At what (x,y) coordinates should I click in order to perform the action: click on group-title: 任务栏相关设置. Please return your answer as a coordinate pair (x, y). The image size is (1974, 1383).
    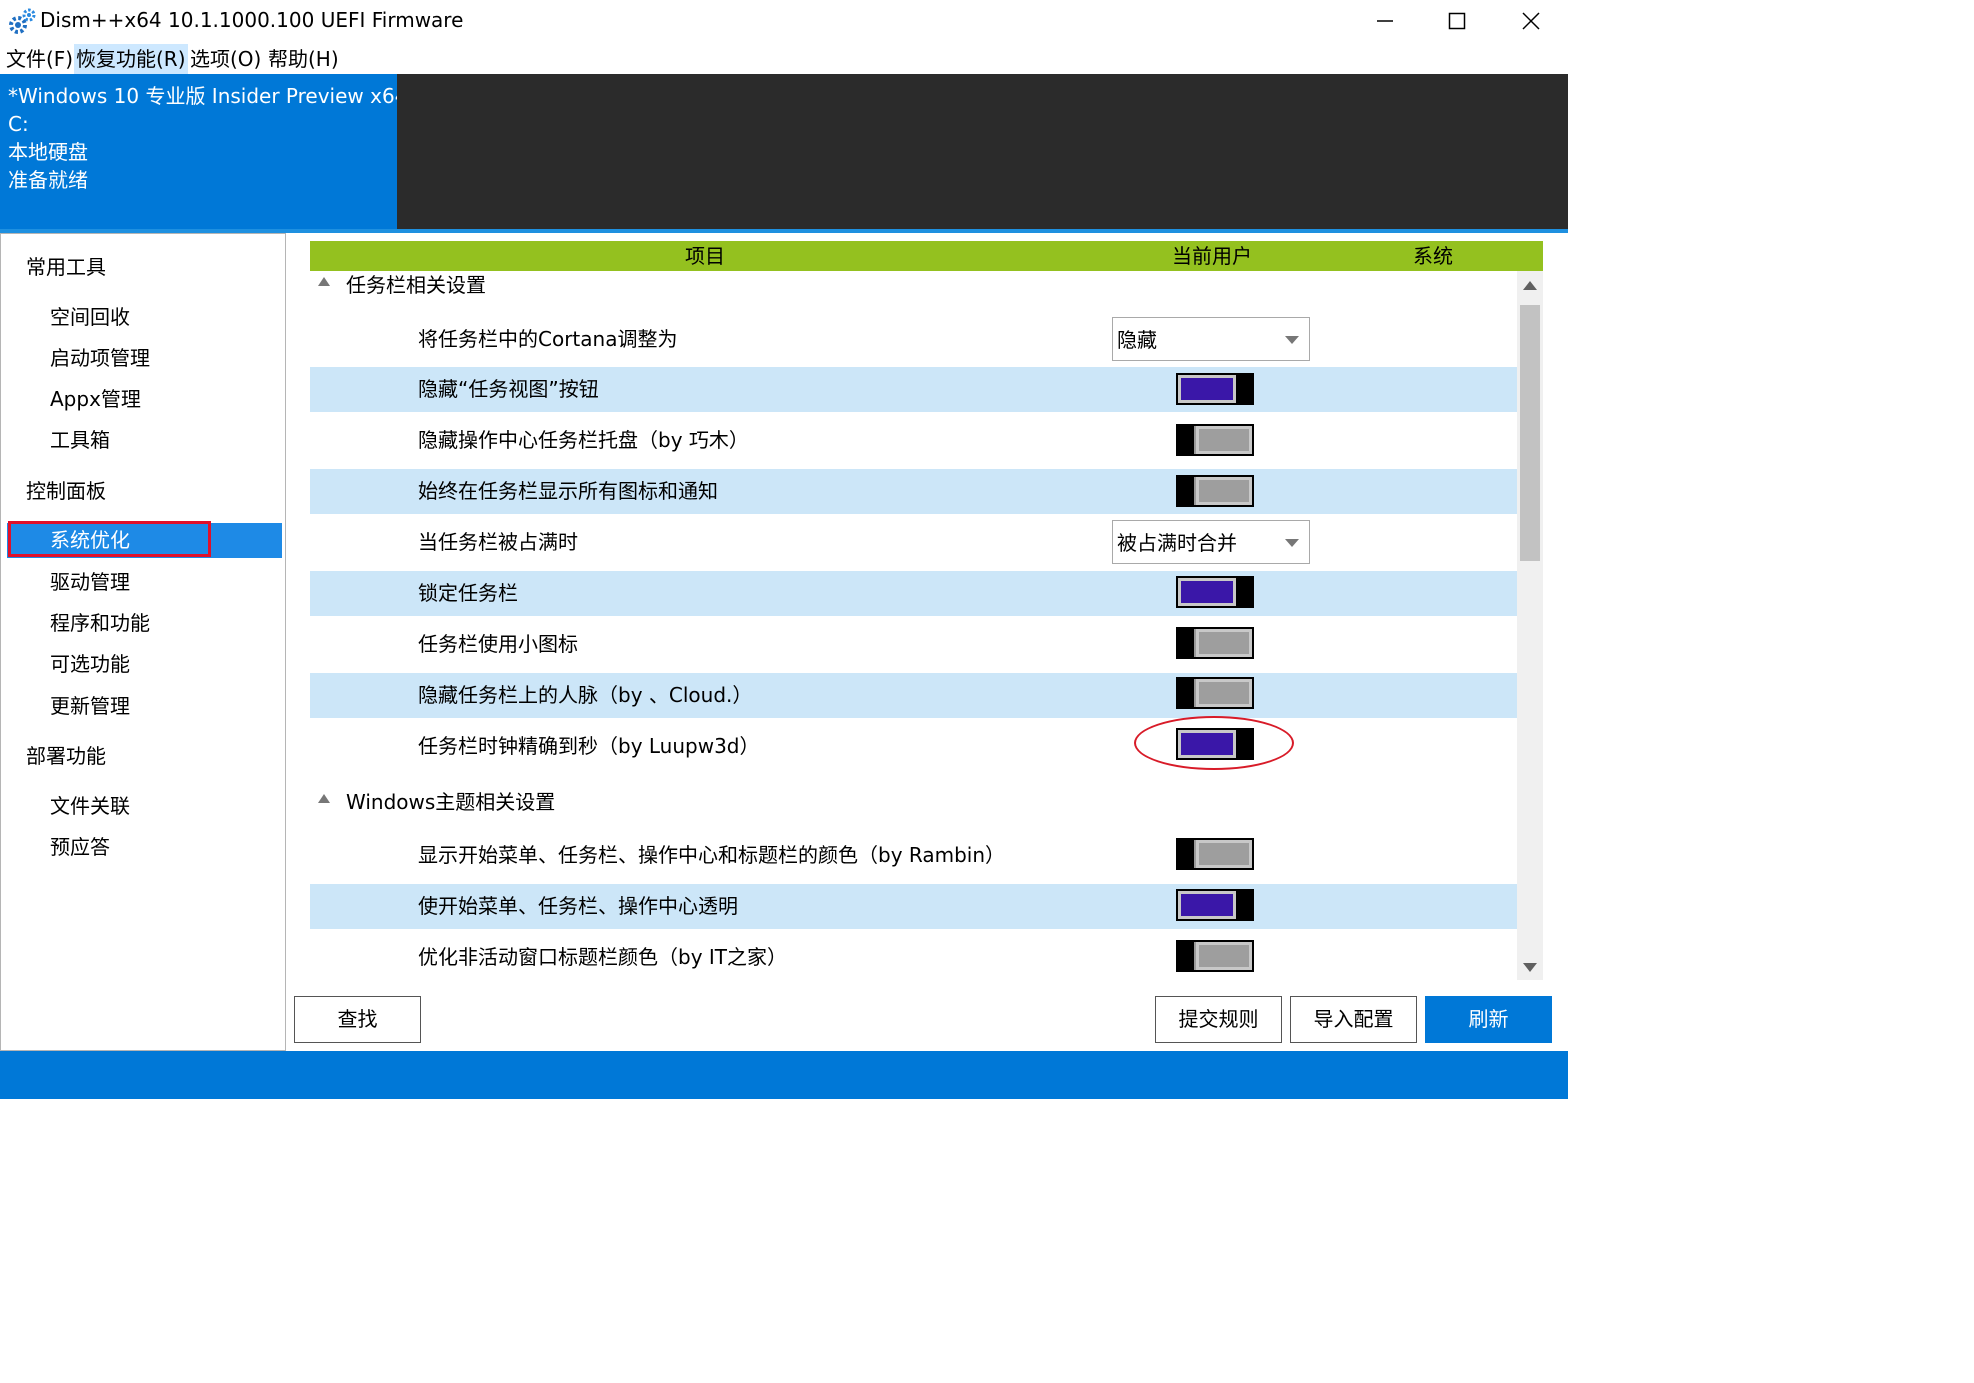
    Looking at the image, I should click on (416, 285).